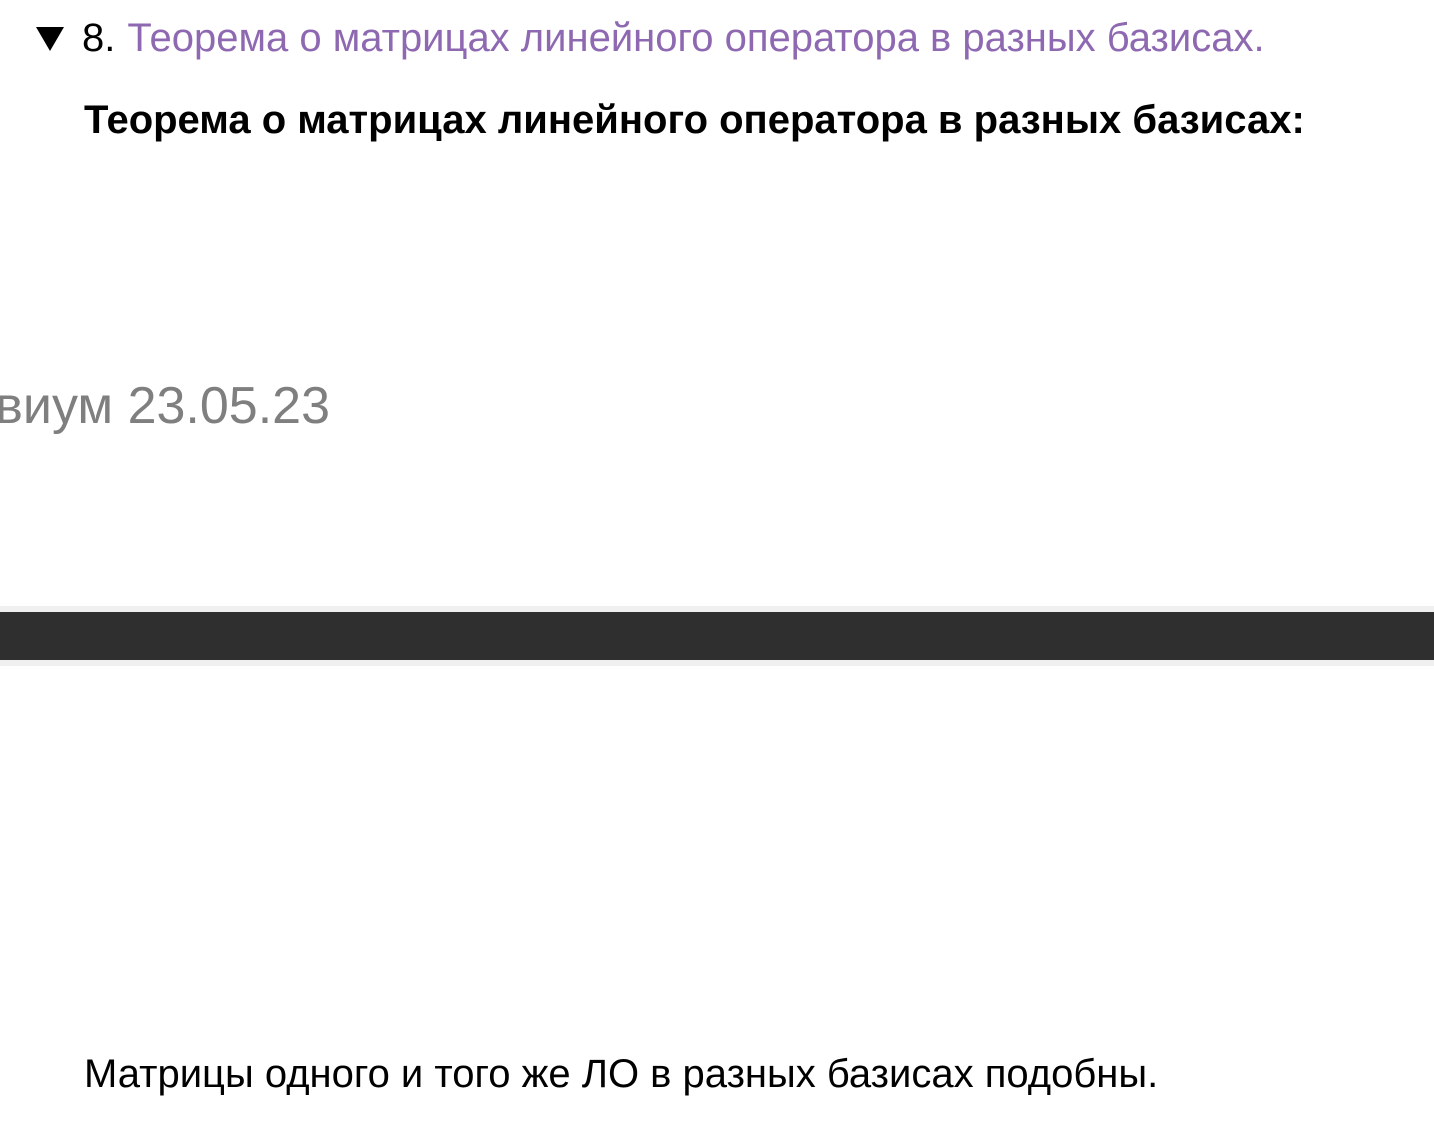 The image size is (1434, 1128). What do you see at coordinates (50, 39) in the screenshot?
I see `triangle-down-icon` at bounding box center [50, 39].